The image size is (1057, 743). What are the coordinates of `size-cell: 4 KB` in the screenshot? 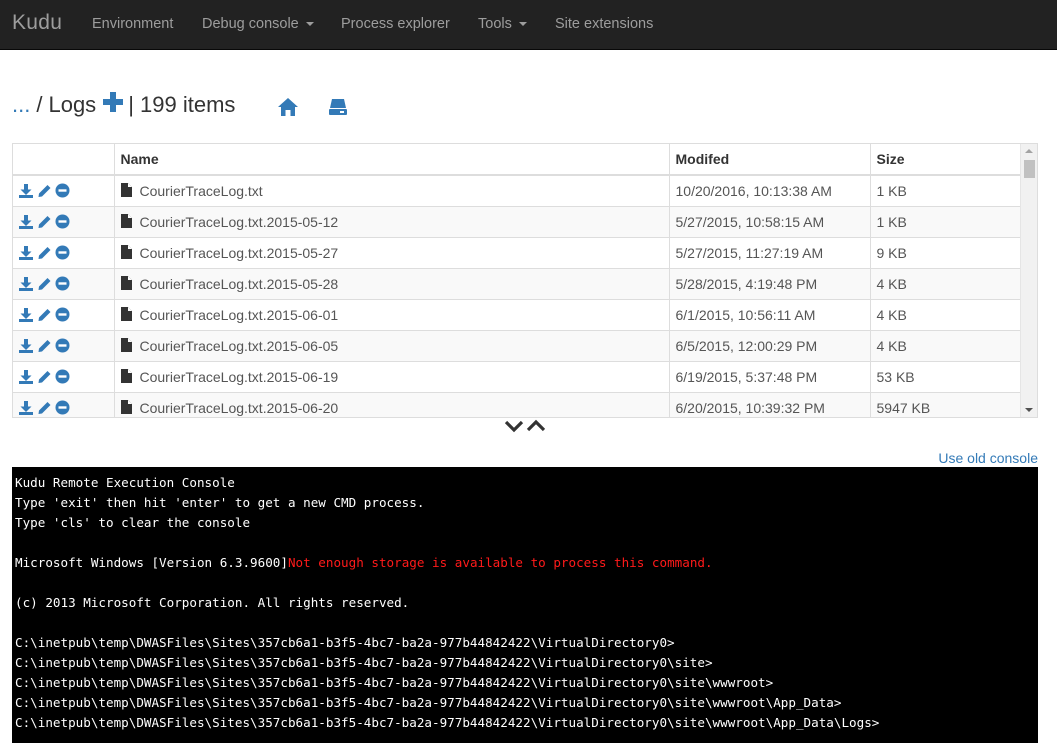 It's located at (946, 283).